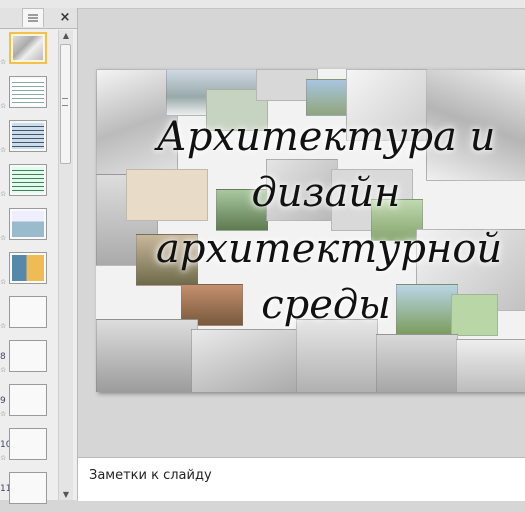 Image resolution: width=525 pixels, height=512 pixels. Describe the element at coordinates (326, 137) in the screenshot. I see `title-line: Архитектура и` at that location.